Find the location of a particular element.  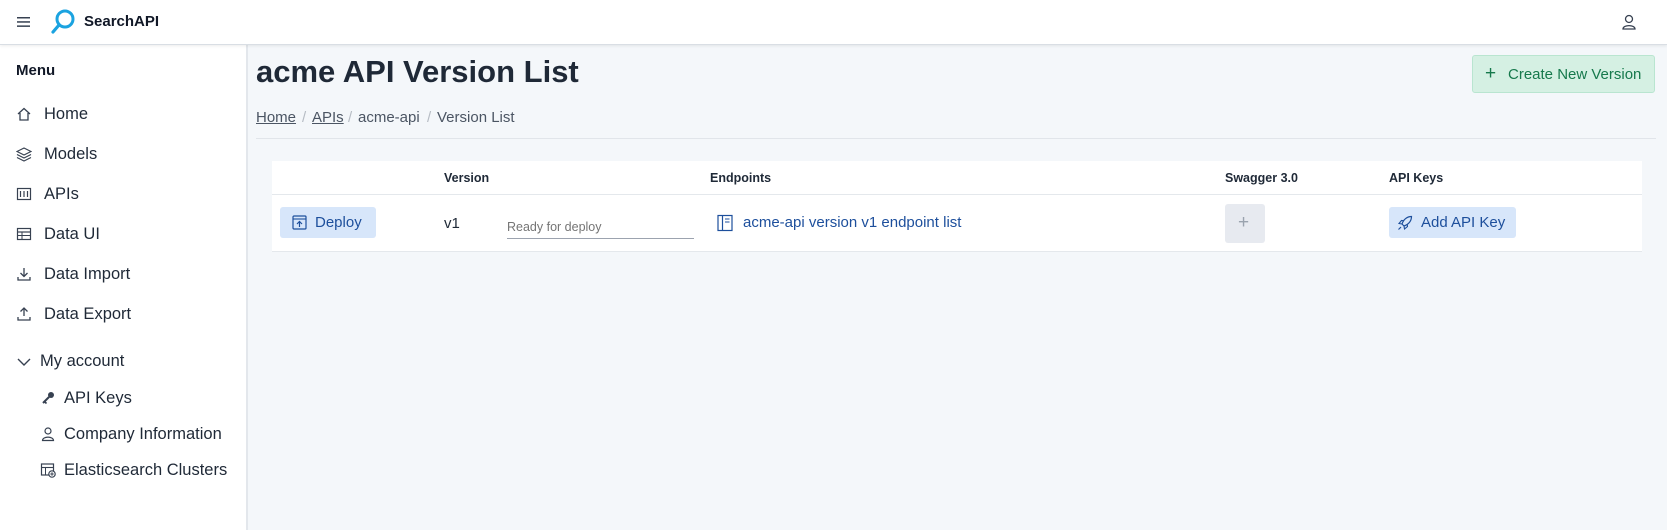

hamburger-icon is located at coordinates (24, 22).